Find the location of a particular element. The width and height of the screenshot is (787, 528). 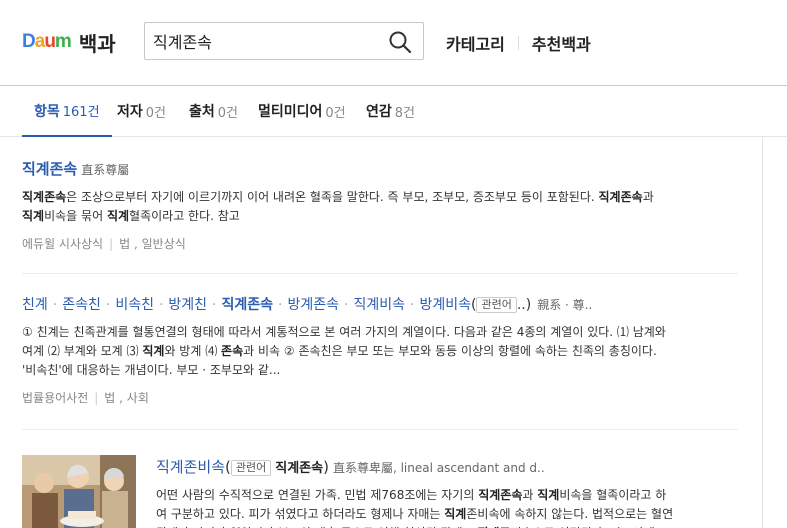

result-category: 법 , 일반상식 is located at coordinates (152, 244).